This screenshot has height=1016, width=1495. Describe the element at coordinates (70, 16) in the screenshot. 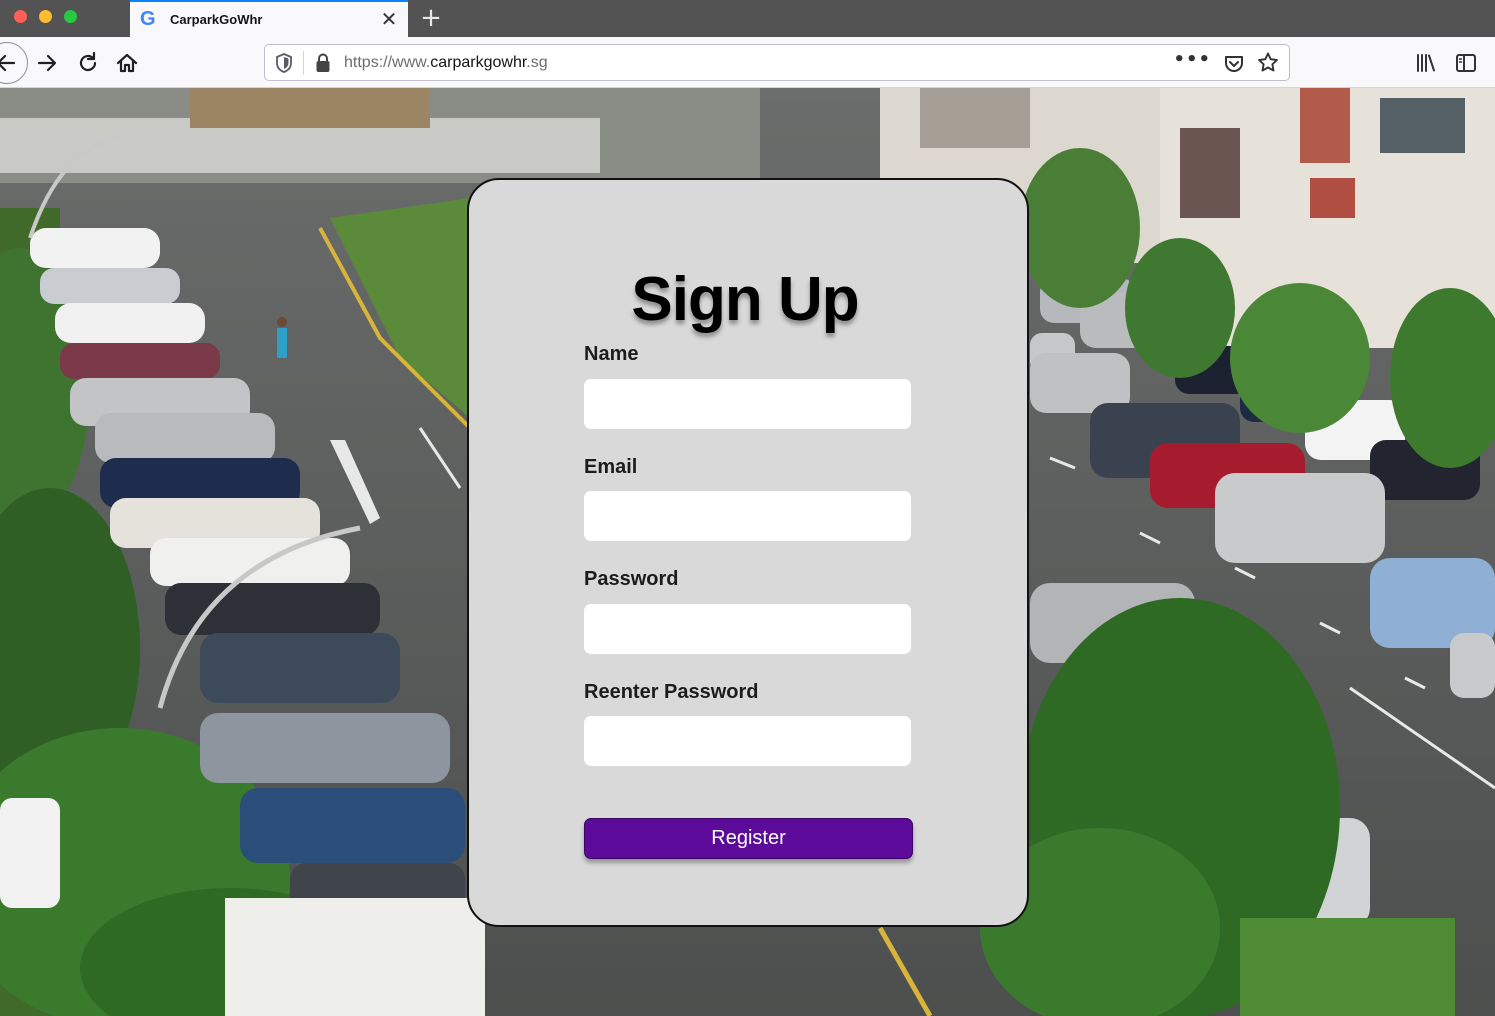

I see `window-zoom-button` at that location.